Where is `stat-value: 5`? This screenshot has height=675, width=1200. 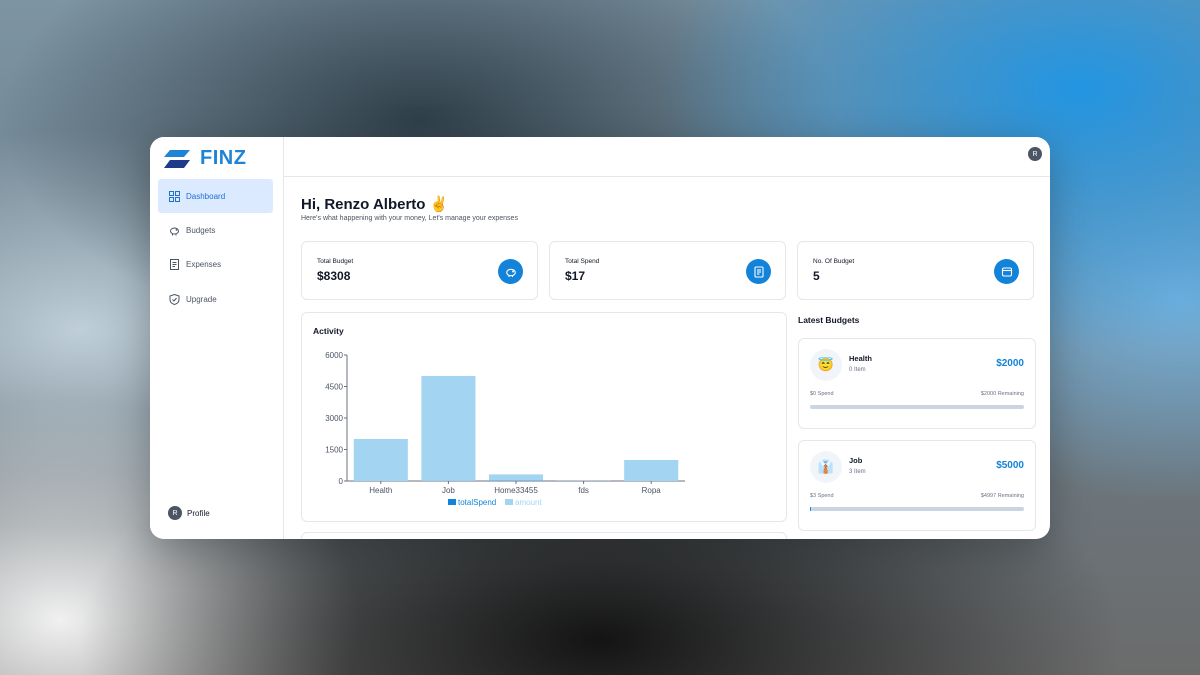 stat-value: 5 is located at coordinates (816, 276).